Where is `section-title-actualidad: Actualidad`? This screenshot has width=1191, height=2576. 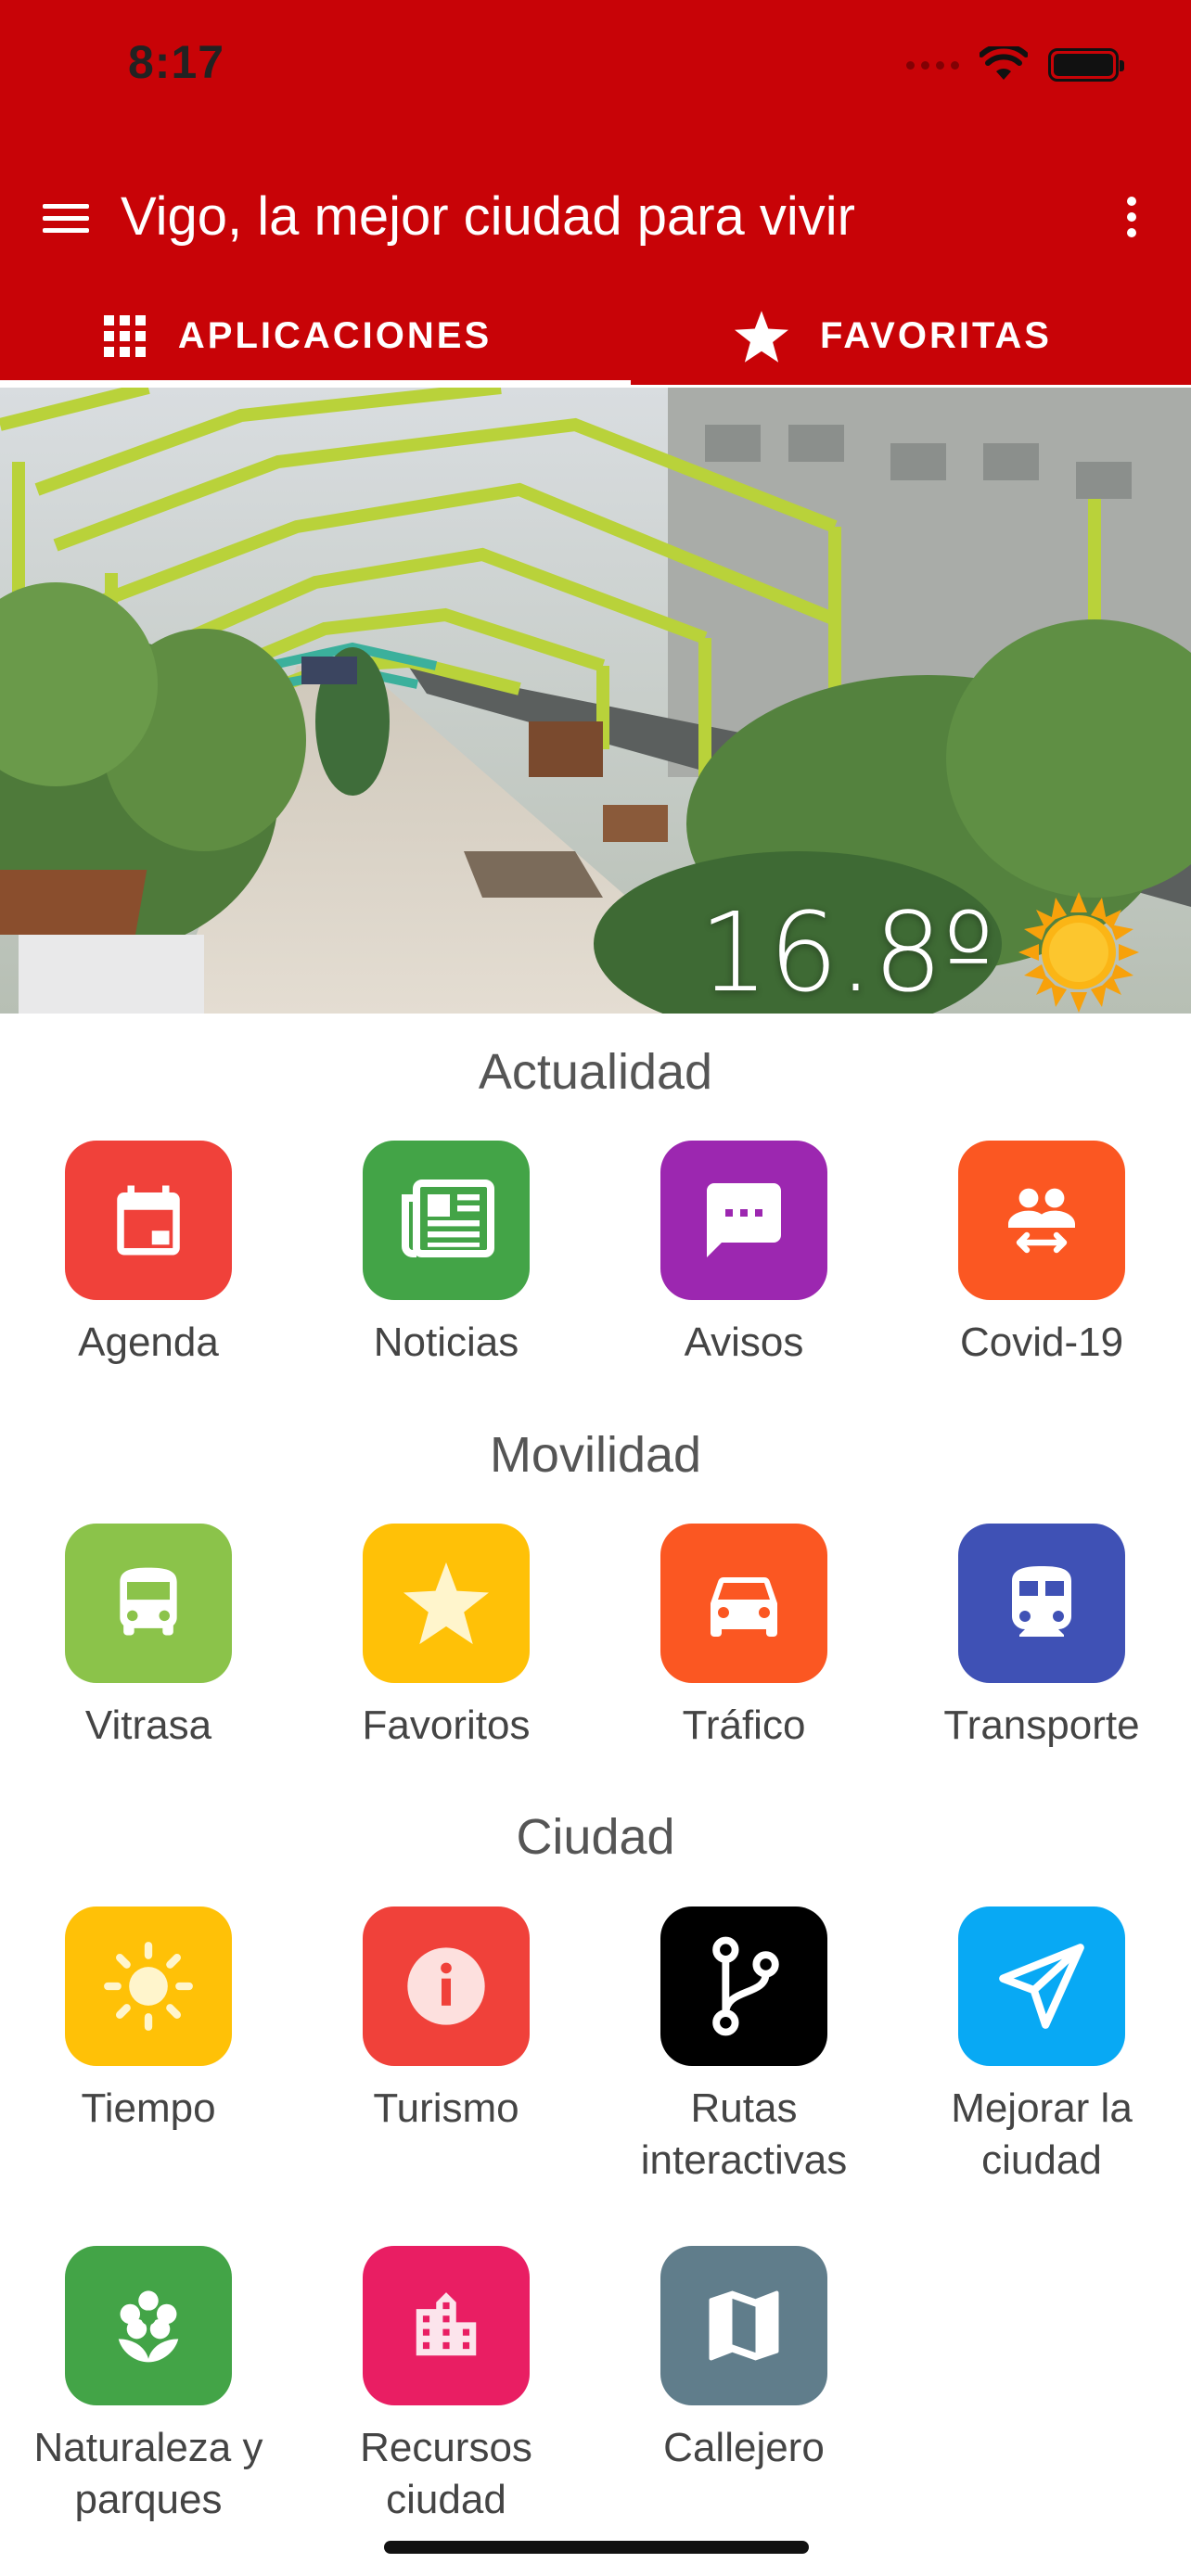
section-title-actualidad: Actualidad is located at coordinates (595, 1072).